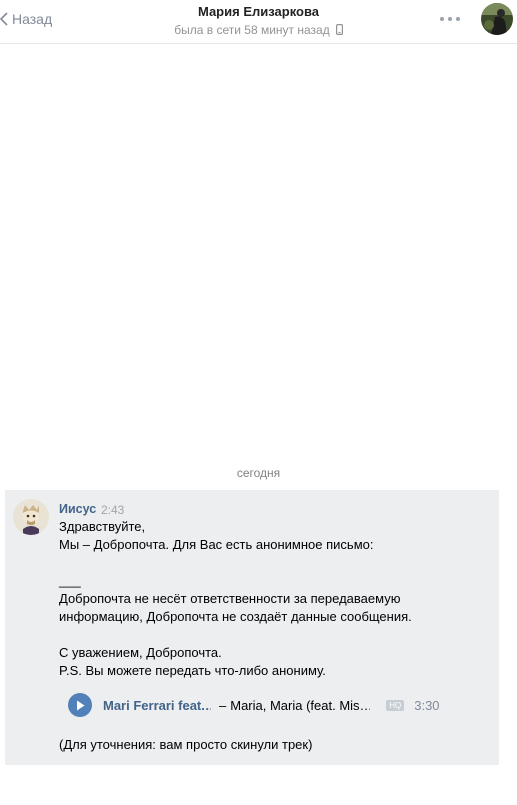 The width and height of the screenshot is (517, 805). Describe the element at coordinates (70, 580) in the screenshot. I see `message-line: ___` at that location.